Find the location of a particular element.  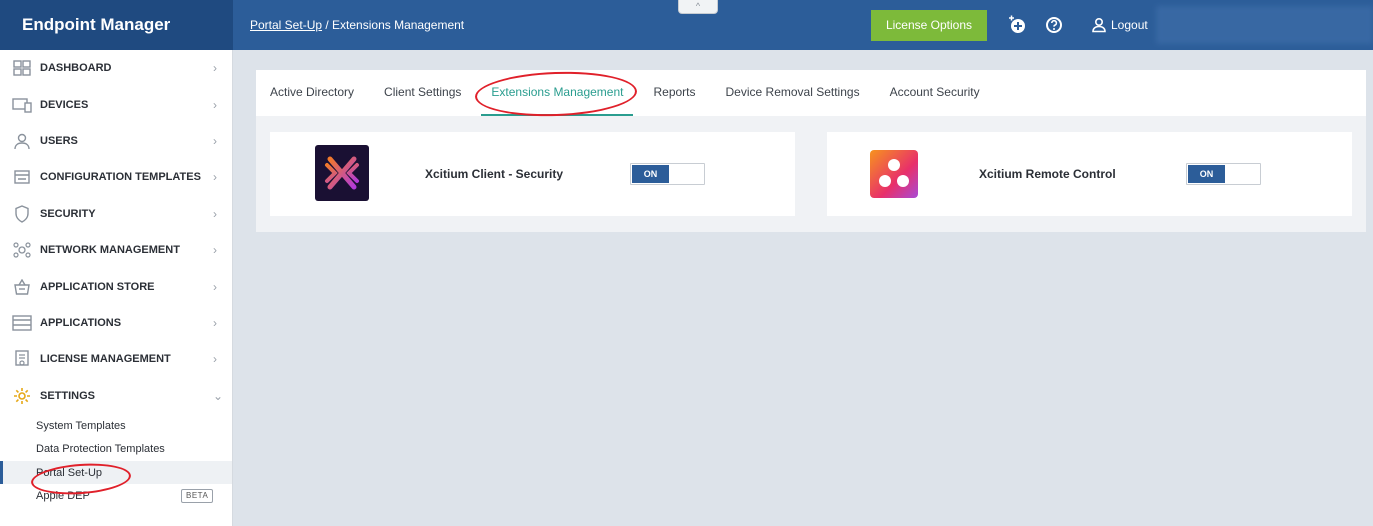

sidebar-item-settings: SETTINGS ⌄ is located at coordinates (116, 396).